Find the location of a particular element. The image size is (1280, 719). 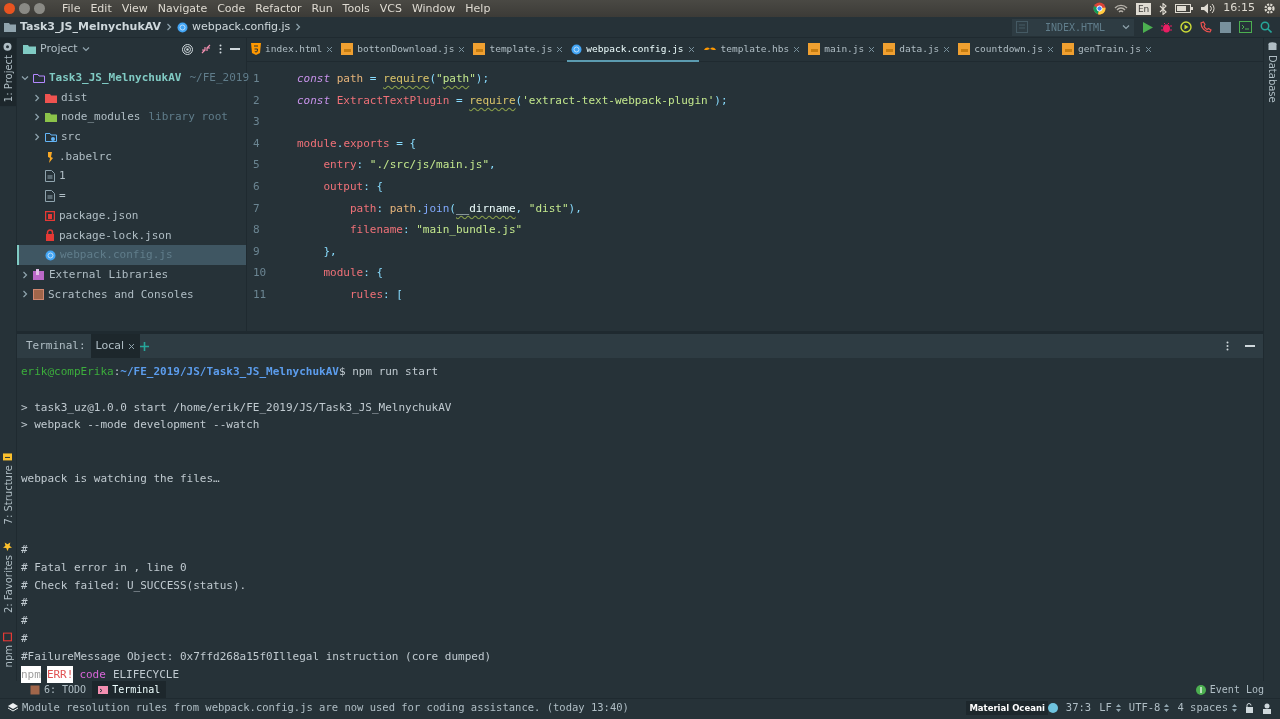

target-icon is located at coordinates (187, 49).